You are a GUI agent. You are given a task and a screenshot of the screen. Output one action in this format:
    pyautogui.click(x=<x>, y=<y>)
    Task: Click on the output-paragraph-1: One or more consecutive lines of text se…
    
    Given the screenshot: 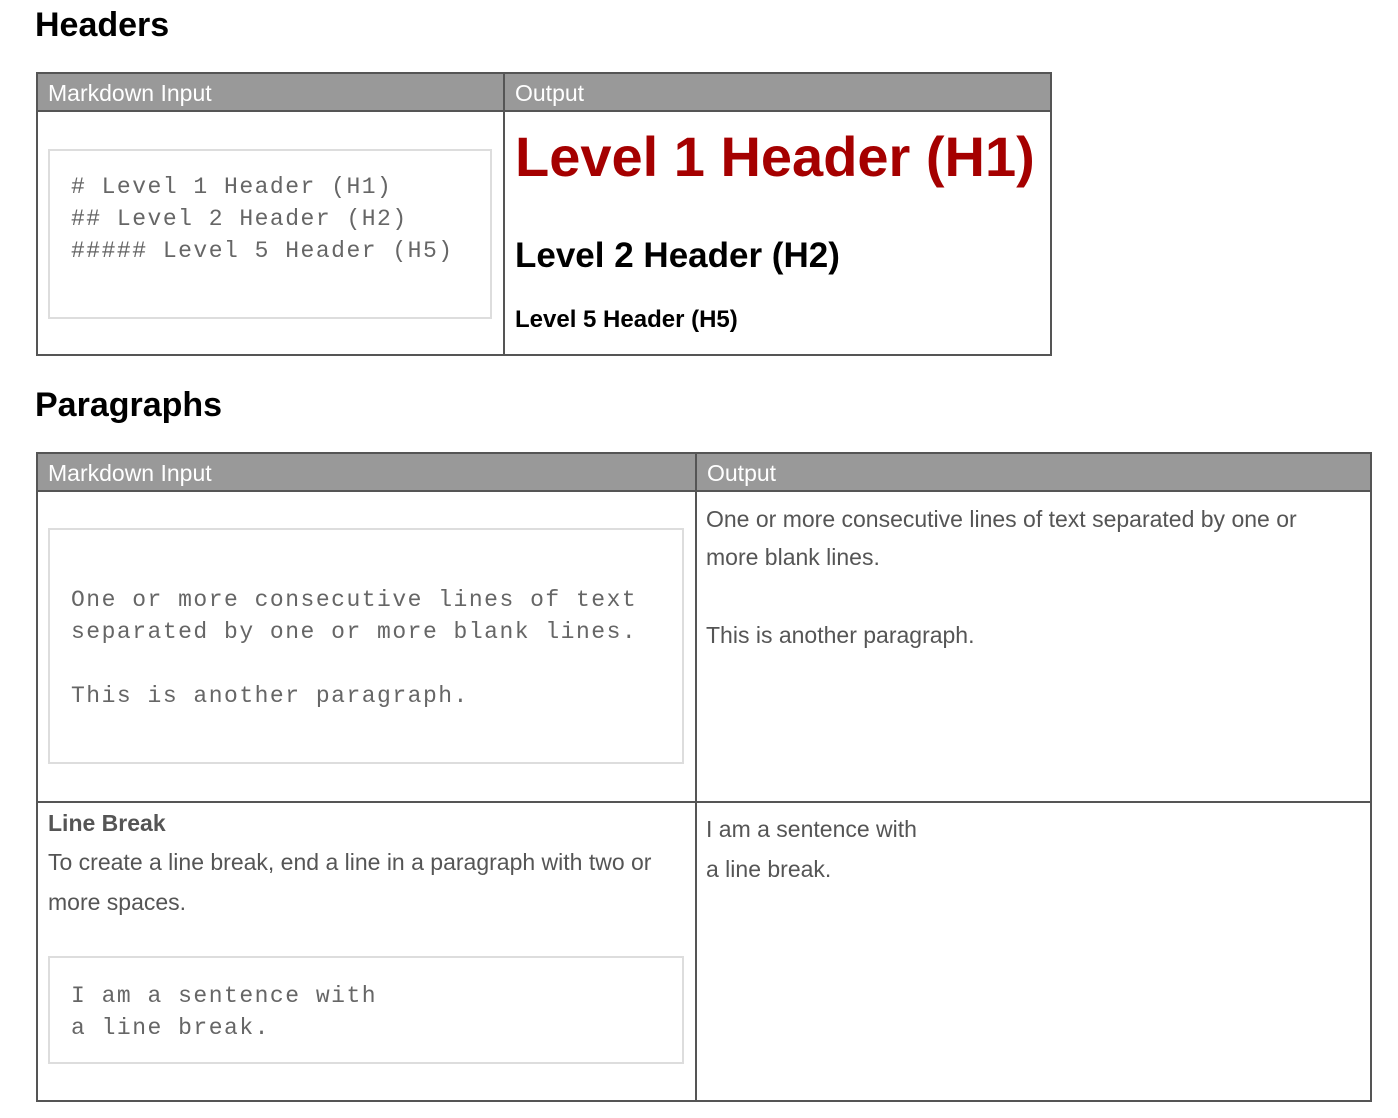 What is the action you would take?
    pyautogui.click(x=1001, y=538)
    